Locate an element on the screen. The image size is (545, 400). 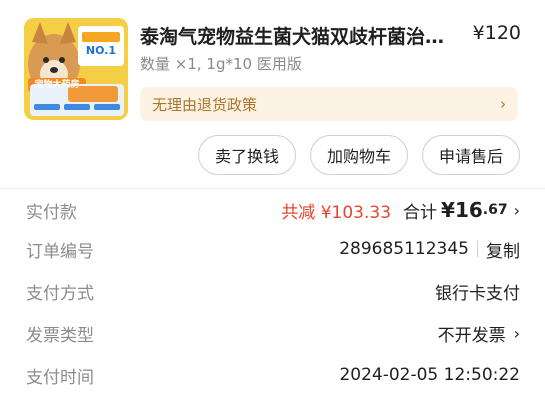
product-thumbnail: NO.1 宠物大药房 is located at coordinates (76, 69).